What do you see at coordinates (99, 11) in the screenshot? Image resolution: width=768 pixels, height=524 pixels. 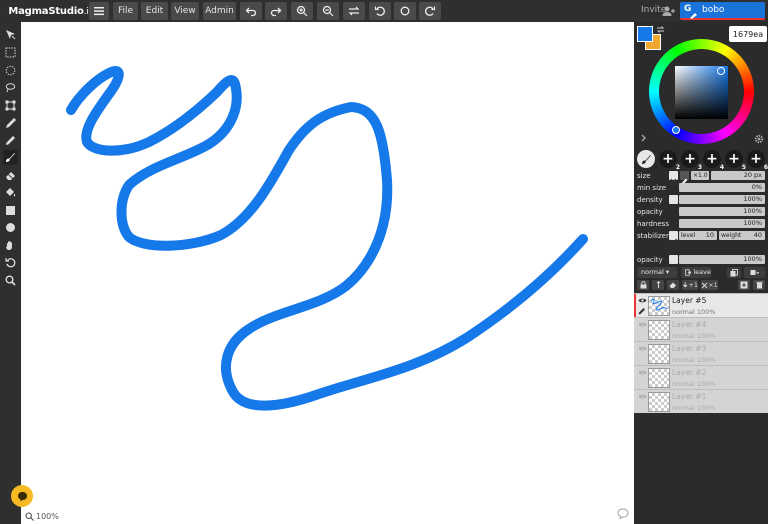 I see `main-menu-button` at bounding box center [99, 11].